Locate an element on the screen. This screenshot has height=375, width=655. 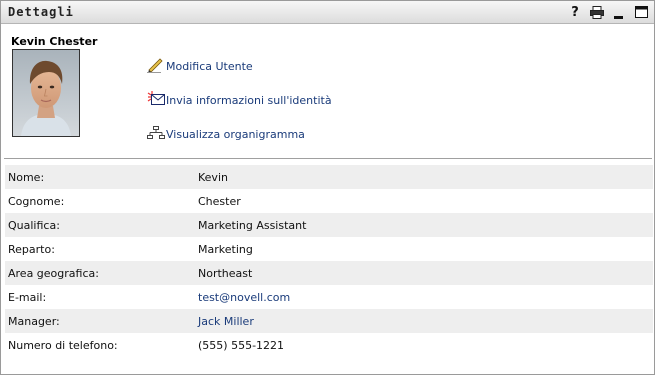
detail-row-first-name: Nome: Kevin is located at coordinates (329, 177).